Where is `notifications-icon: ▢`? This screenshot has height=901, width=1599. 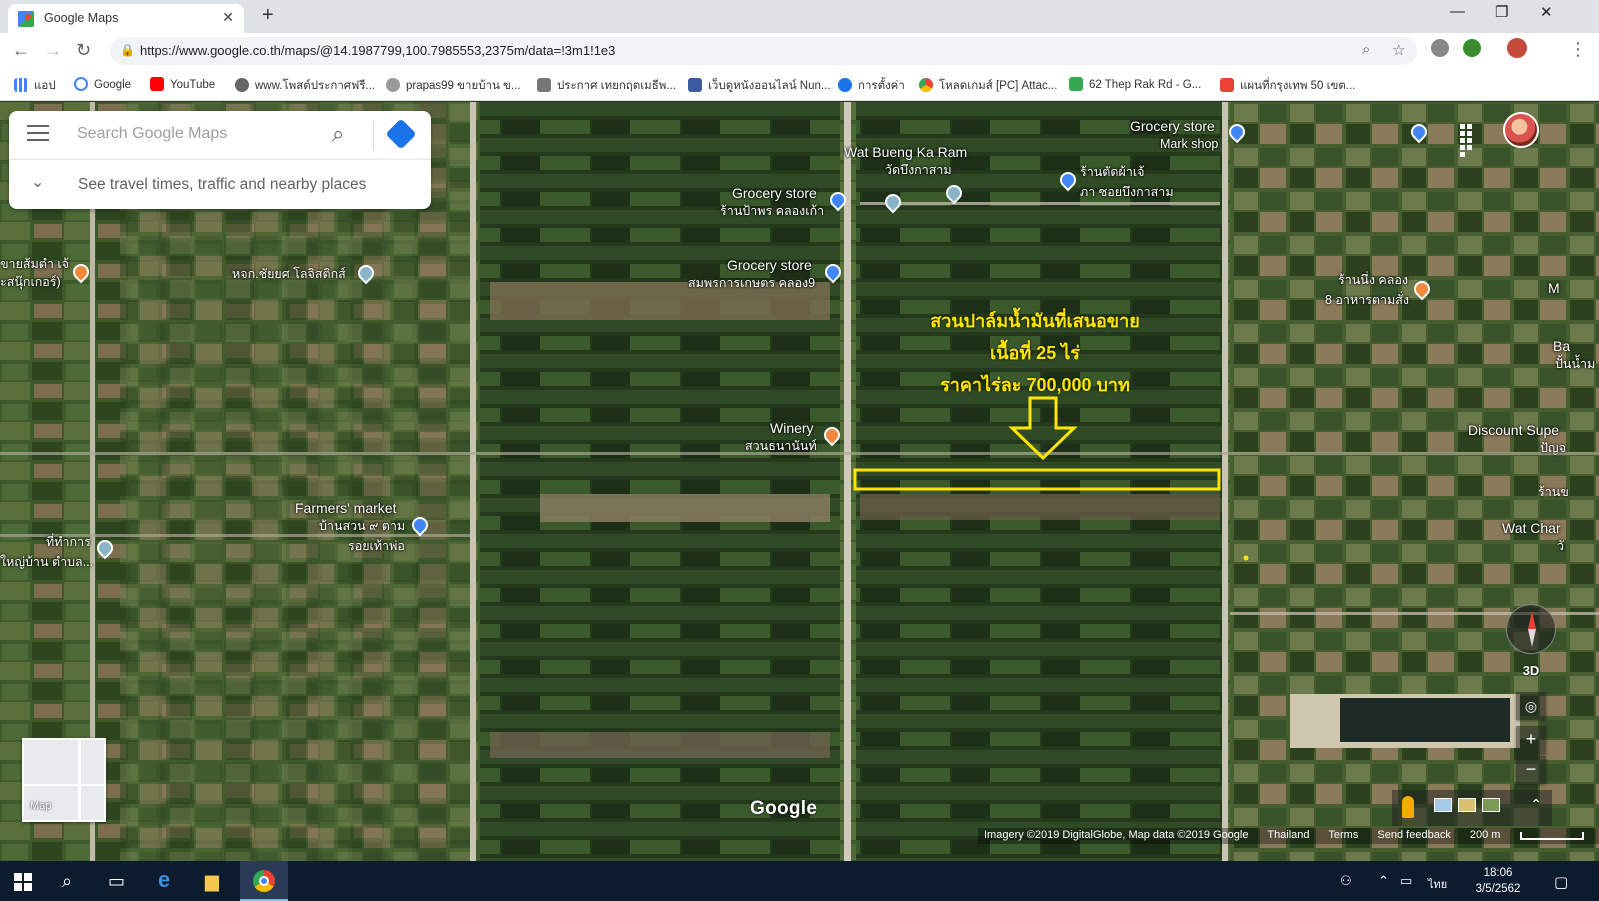
notifications-icon: ▢ is located at coordinates (1561, 882).